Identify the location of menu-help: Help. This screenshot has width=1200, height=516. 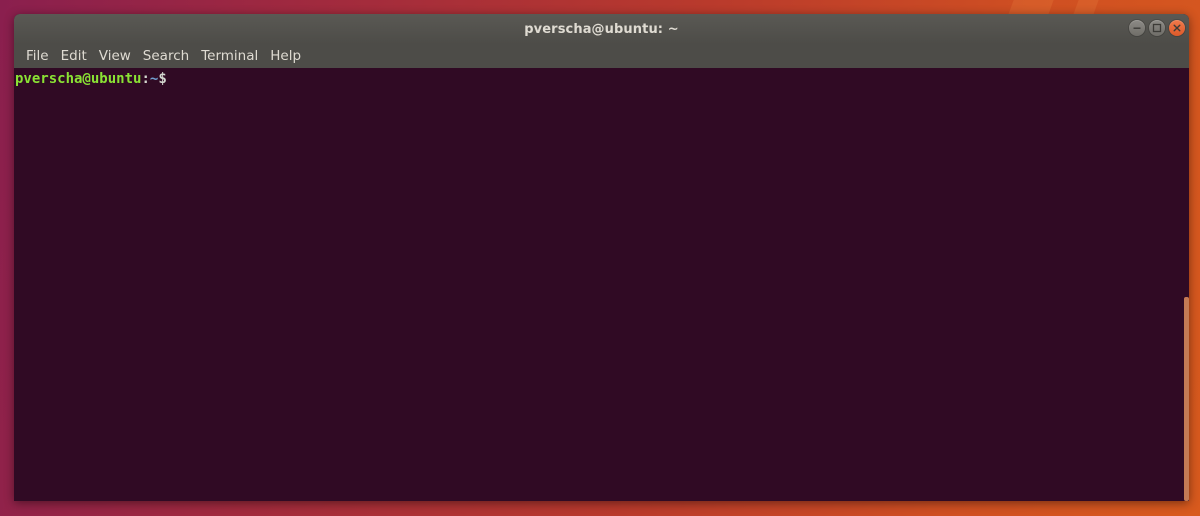
(285, 56).